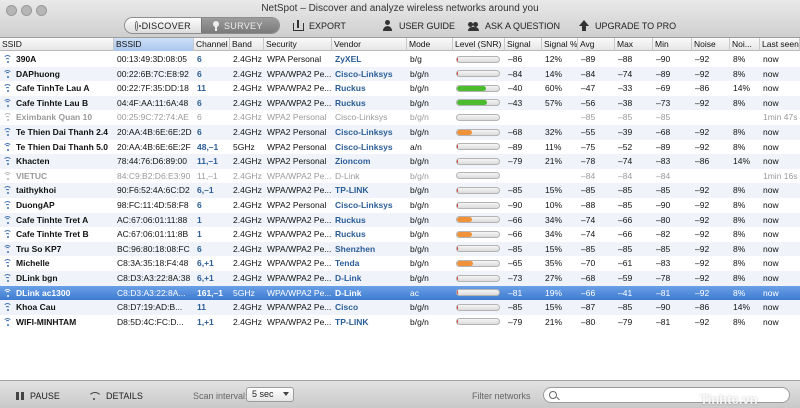 The height and width of the screenshot is (408, 800). What do you see at coordinates (216, 25) in the screenshot?
I see `survey-pin-icon` at bounding box center [216, 25].